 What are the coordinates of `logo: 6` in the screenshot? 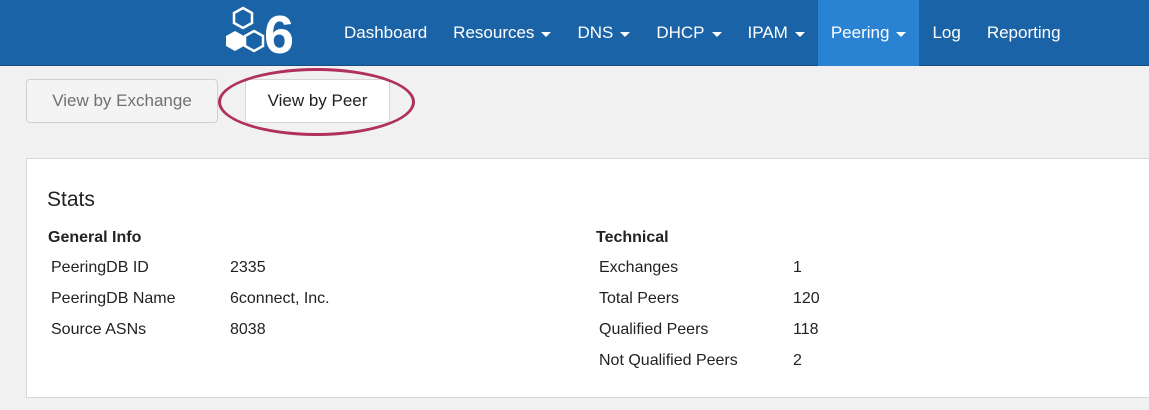 It's located at (272, 33).